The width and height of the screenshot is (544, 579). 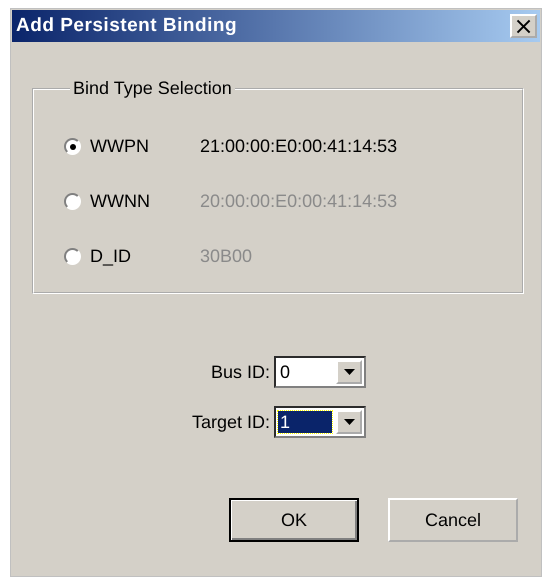 What do you see at coordinates (453, 520) in the screenshot?
I see `cancel-button: Cancel` at bounding box center [453, 520].